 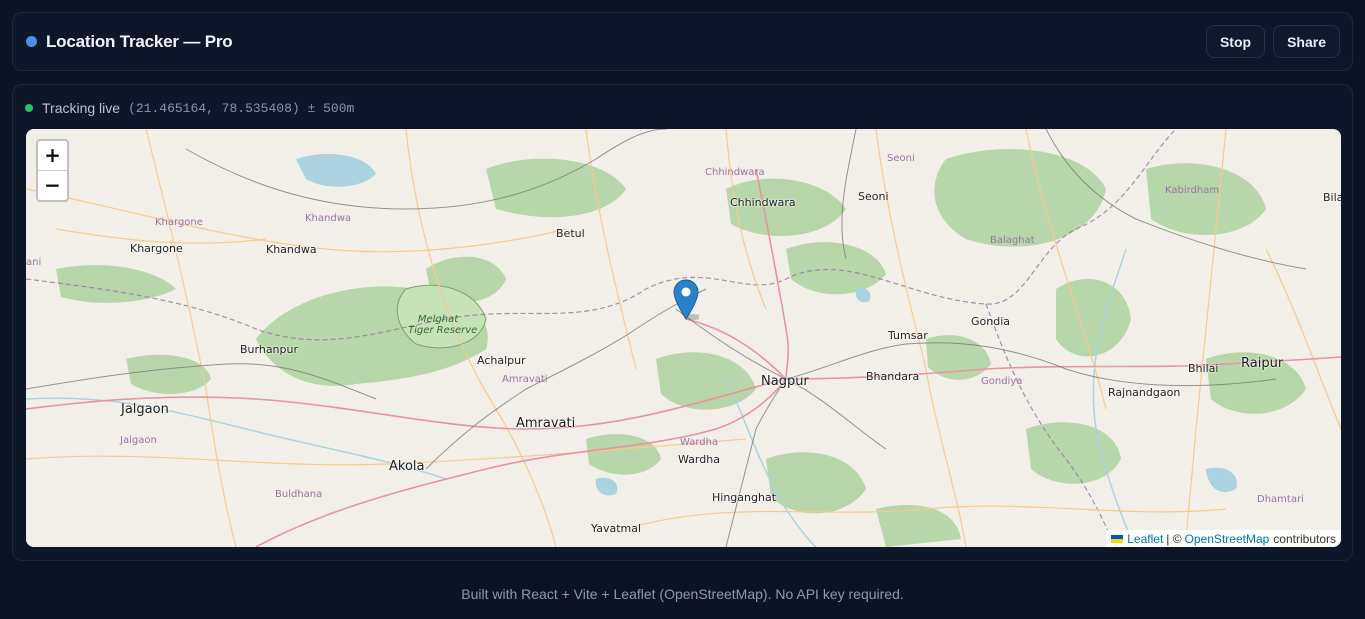 I want to click on app-title: Location Tracker — Pro, so click(x=139, y=41).